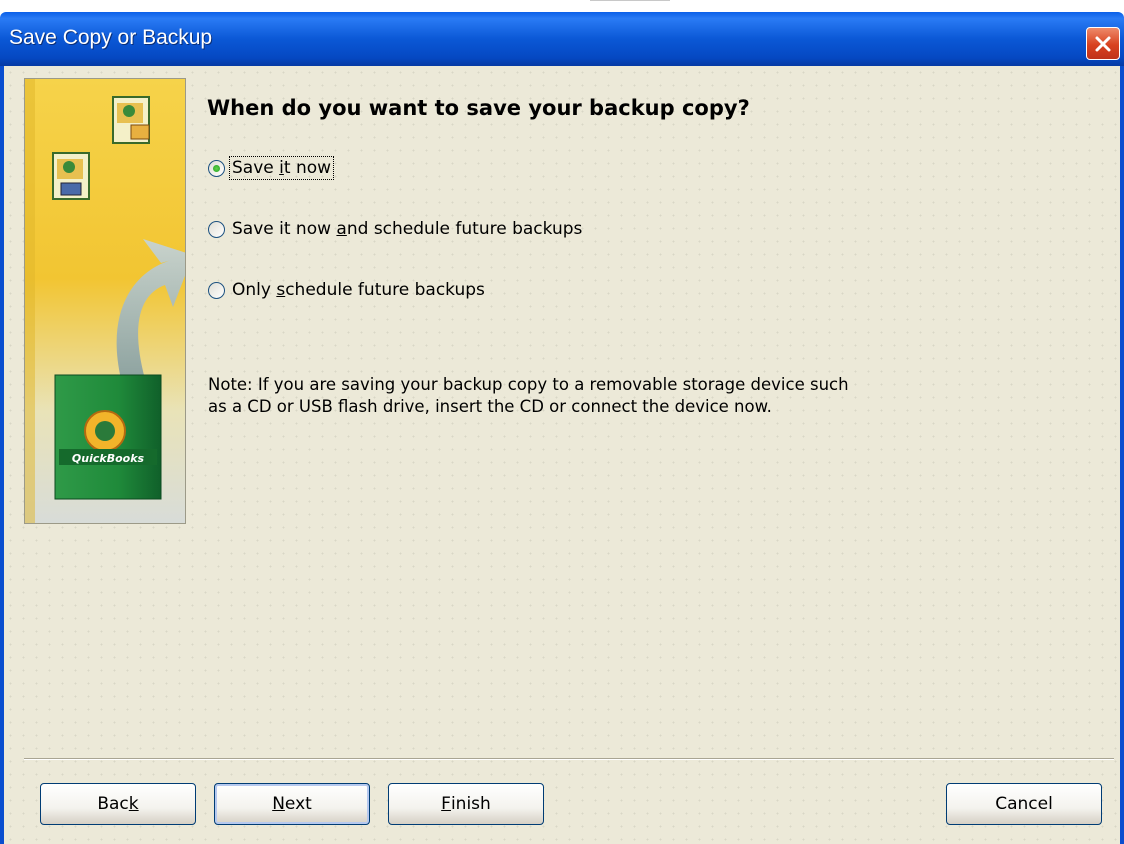 This screenshot has width=1124, height=844. I want to click on close-button, so click(1103, 43).